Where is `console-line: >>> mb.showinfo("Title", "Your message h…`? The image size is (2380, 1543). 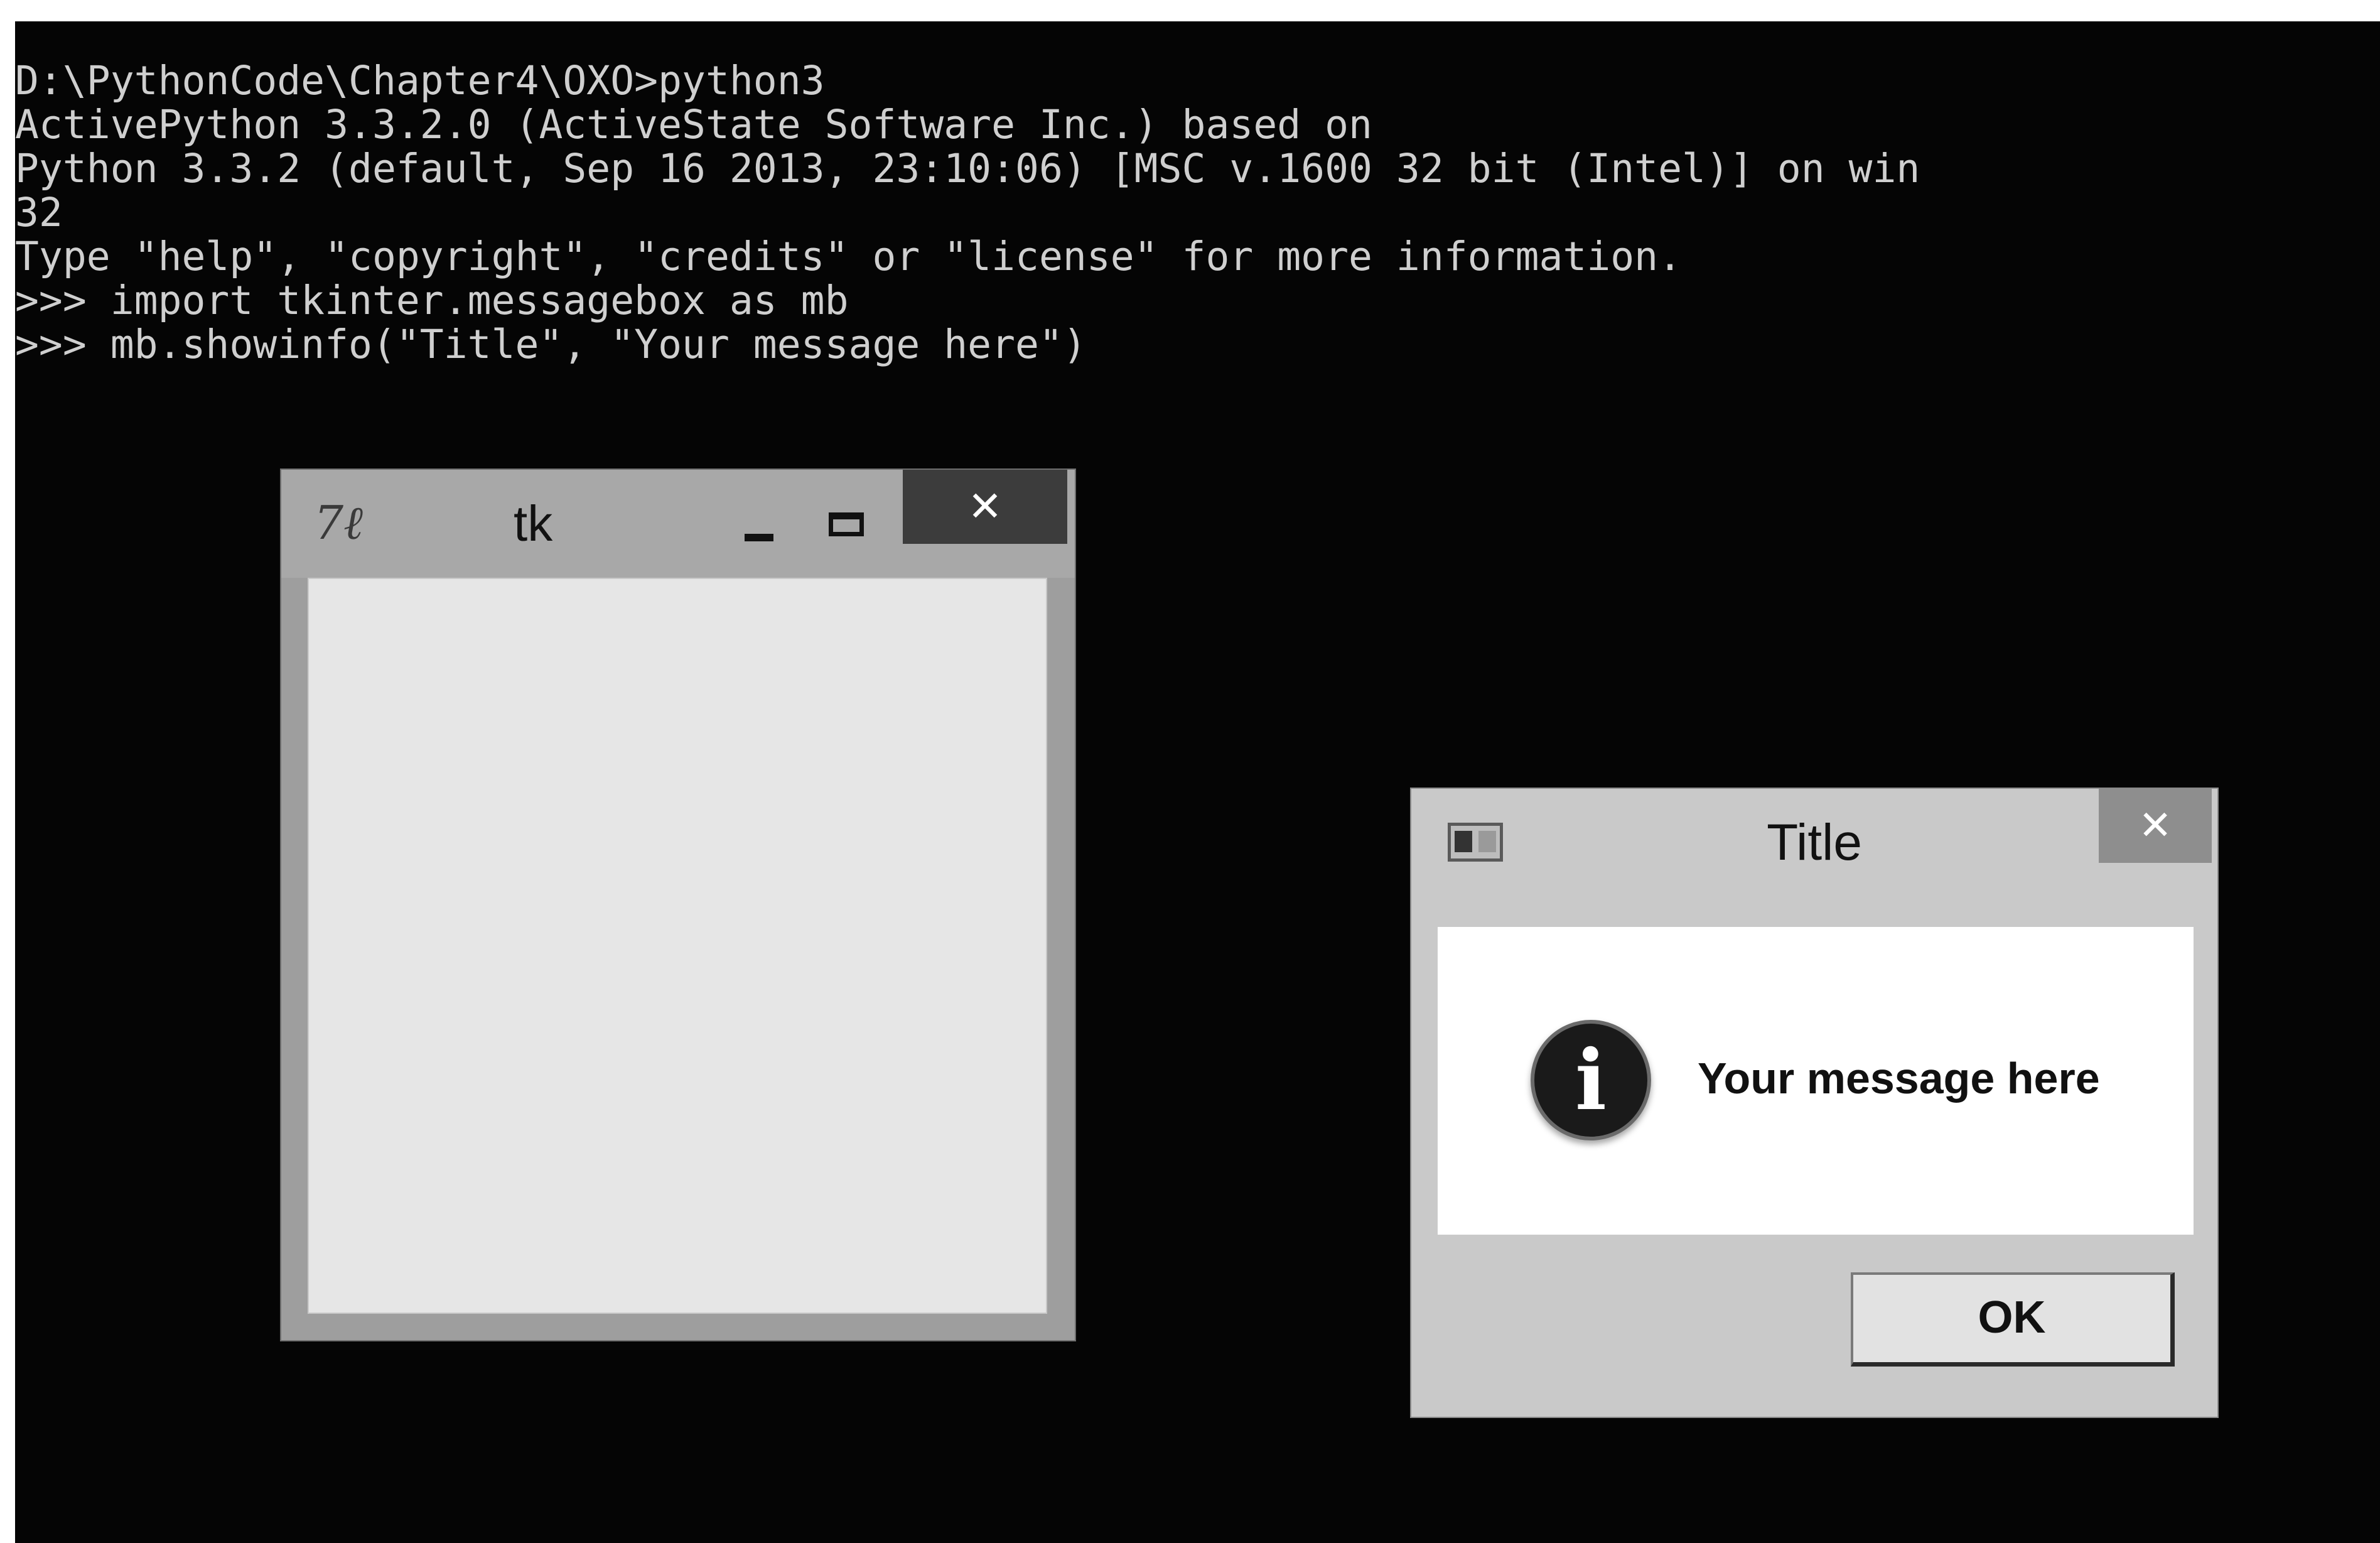 console-line: >>> mb.showinfo("Title", "Your message h… is located at coordinates (551, 345).